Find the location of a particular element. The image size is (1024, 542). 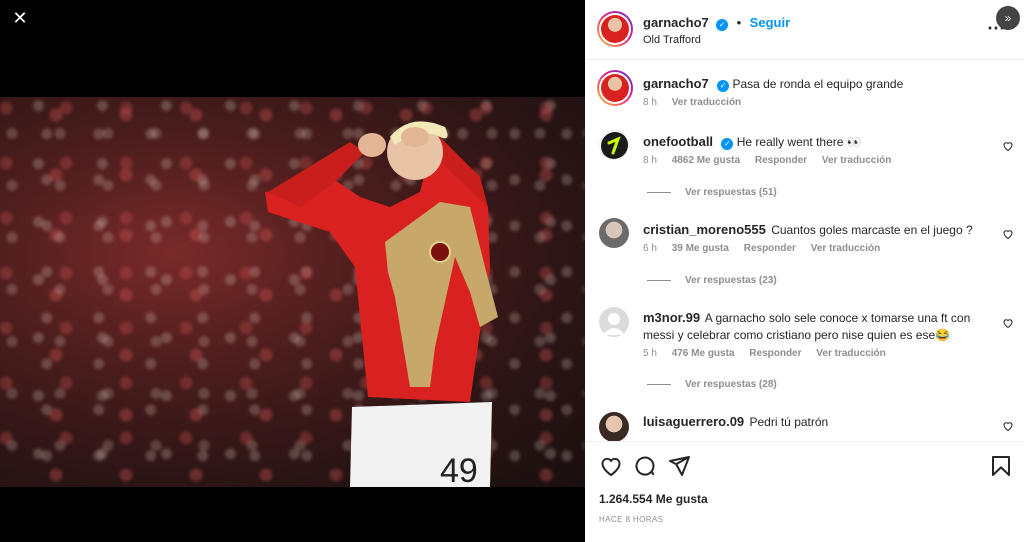

caption-avatar is located at coordinates (615, 88).